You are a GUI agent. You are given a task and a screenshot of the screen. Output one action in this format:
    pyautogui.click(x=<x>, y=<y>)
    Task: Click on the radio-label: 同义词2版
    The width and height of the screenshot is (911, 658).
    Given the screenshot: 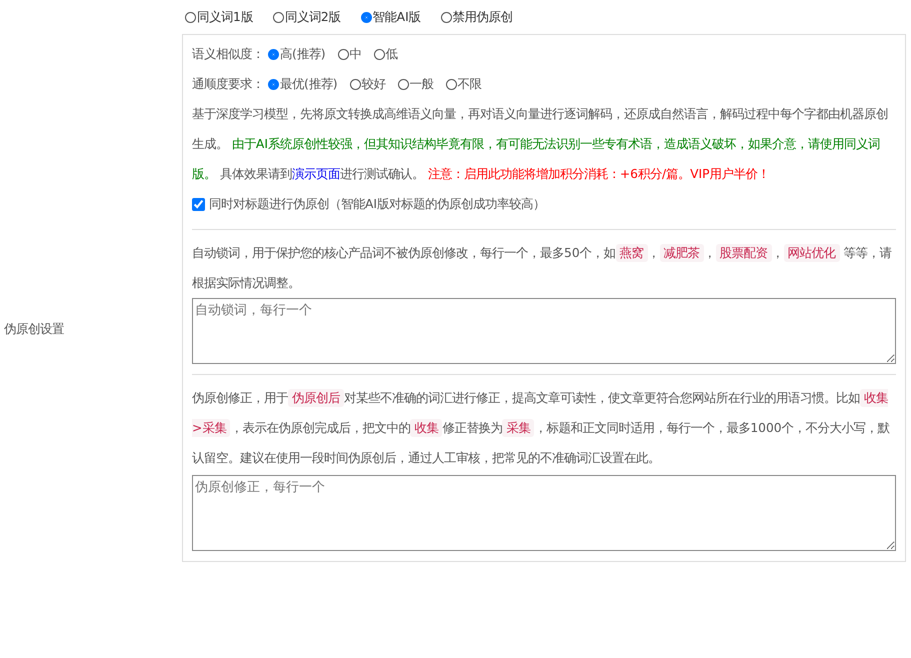 What is the action you would take?
    pyautogui.click(x=312, y=17)
    